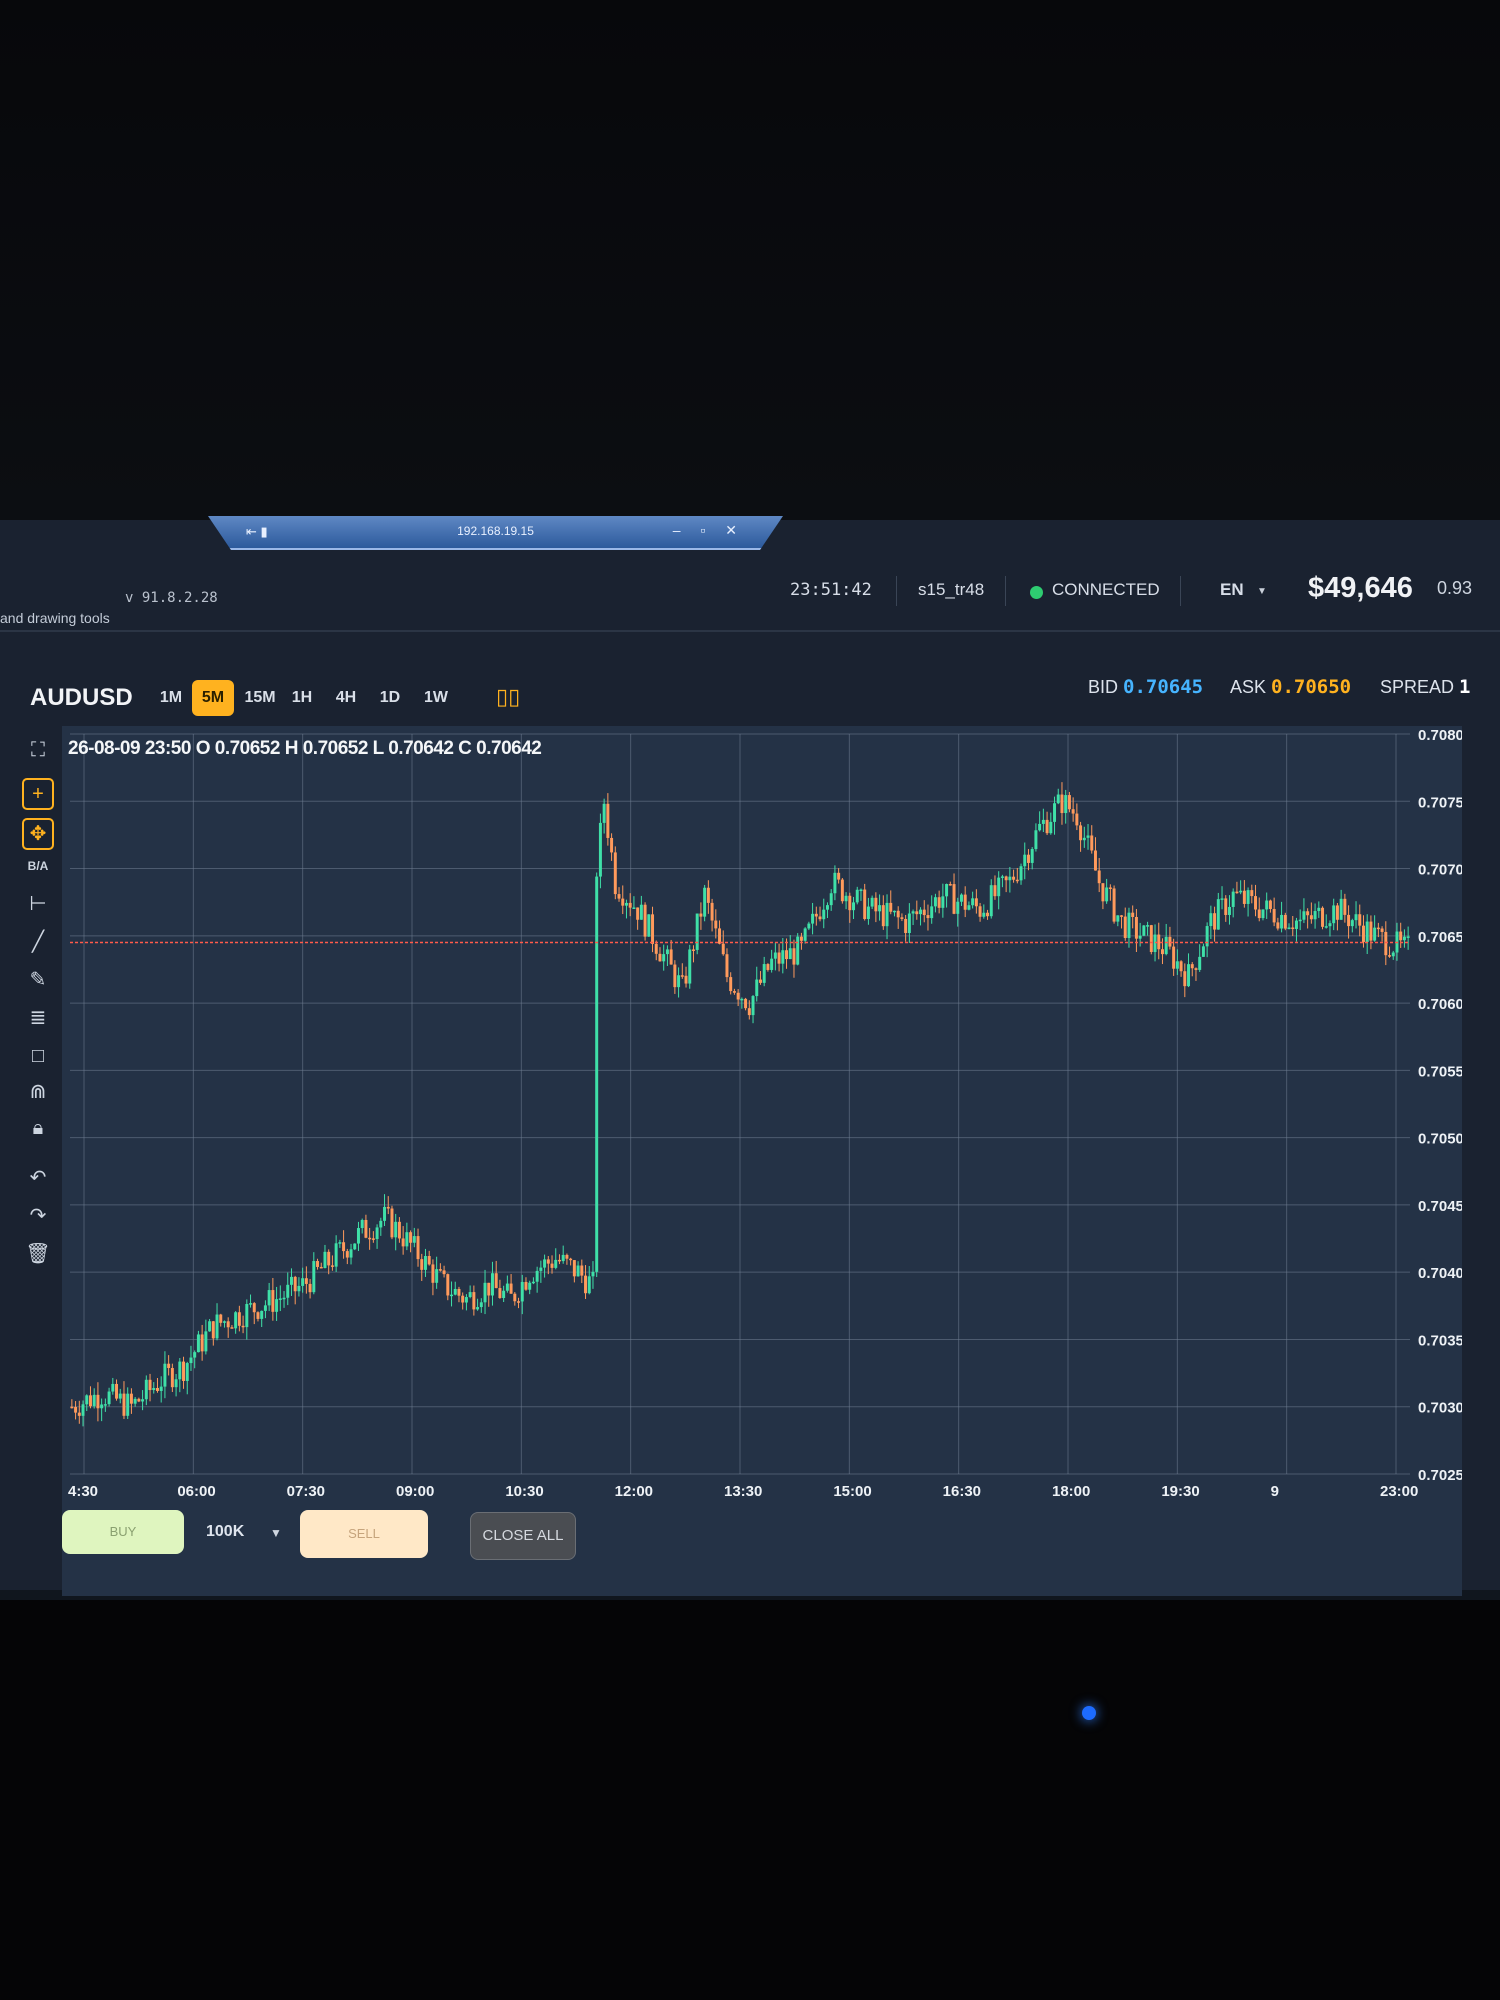  Describe the element at coordinates (1455, 588) in the screenshot. I see `balance-change: 0.93` at that location.